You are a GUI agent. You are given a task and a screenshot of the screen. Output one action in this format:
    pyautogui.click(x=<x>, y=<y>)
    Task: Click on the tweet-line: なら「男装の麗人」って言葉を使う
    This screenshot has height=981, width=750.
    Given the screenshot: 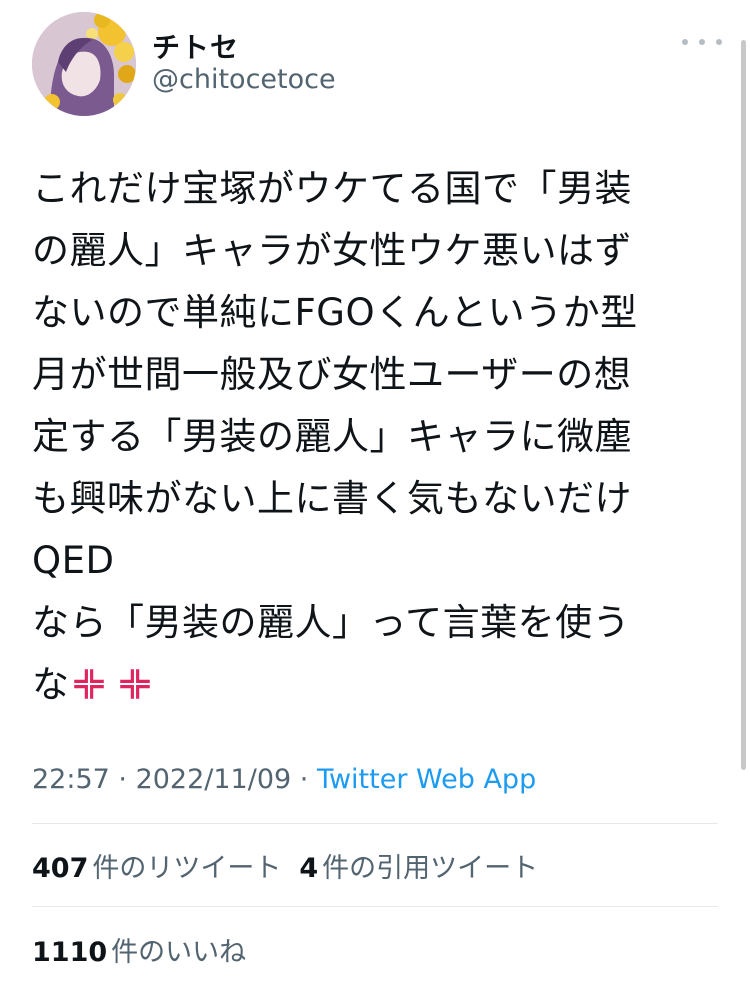 What is the action you would take?
    pyautogui.click(x=331, y=622)
    